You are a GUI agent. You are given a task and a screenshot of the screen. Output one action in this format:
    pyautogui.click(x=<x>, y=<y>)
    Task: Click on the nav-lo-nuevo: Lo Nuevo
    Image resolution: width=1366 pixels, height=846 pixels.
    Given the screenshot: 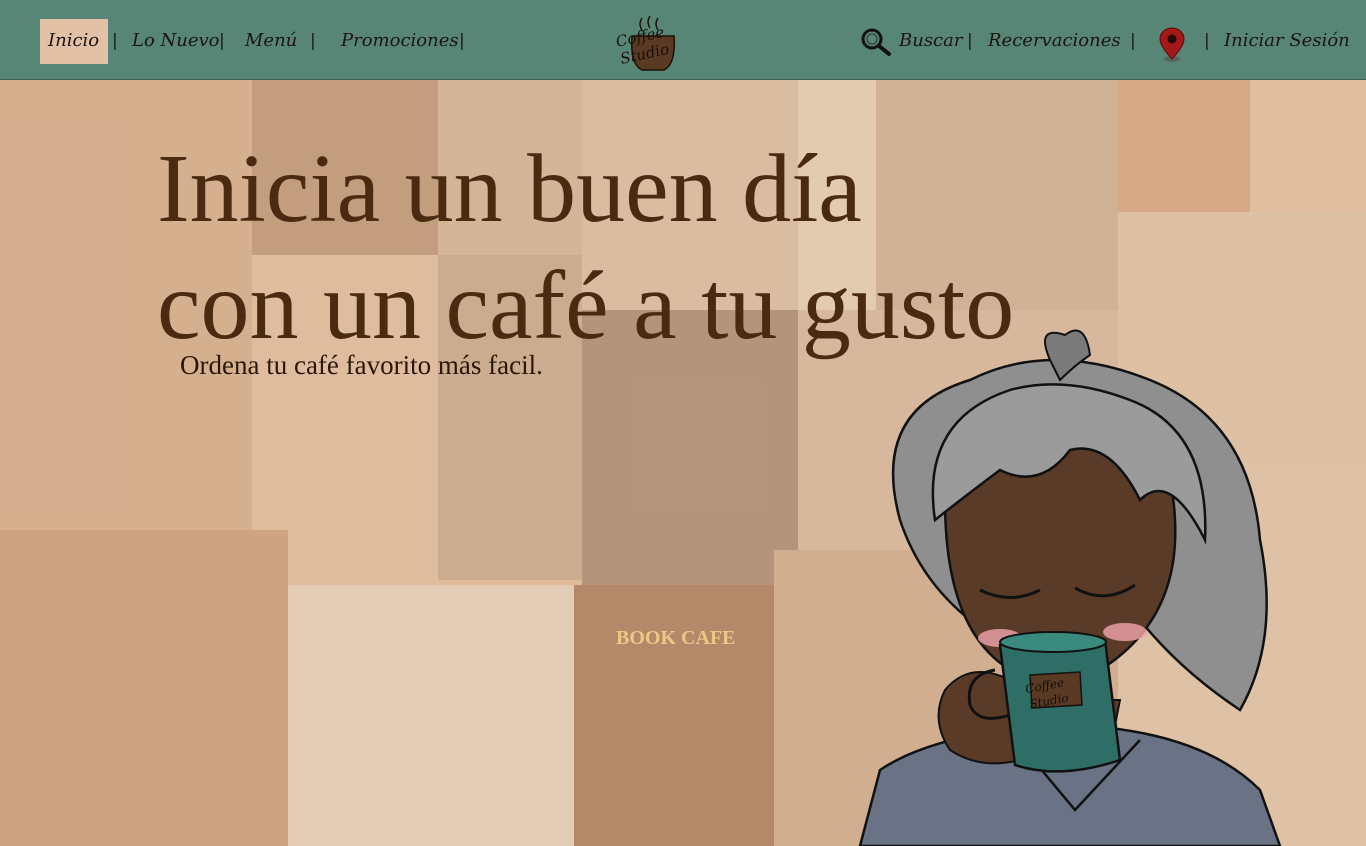 What is the action you would take?
    pyautogui.click(x=176, y=40)
    